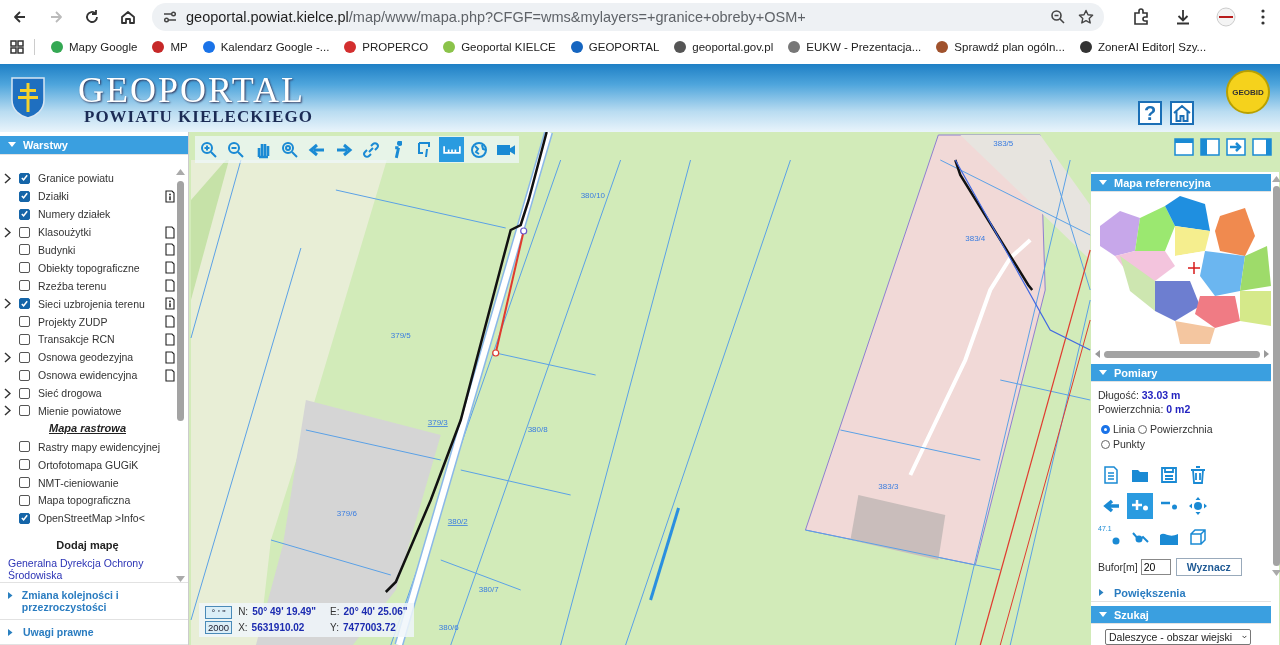 This screenshot has width=1280, height=645. Describe the element at coordinates (78, 482) in the screenshot. I see `layer-label: NMT-cieniowanie` at that location.